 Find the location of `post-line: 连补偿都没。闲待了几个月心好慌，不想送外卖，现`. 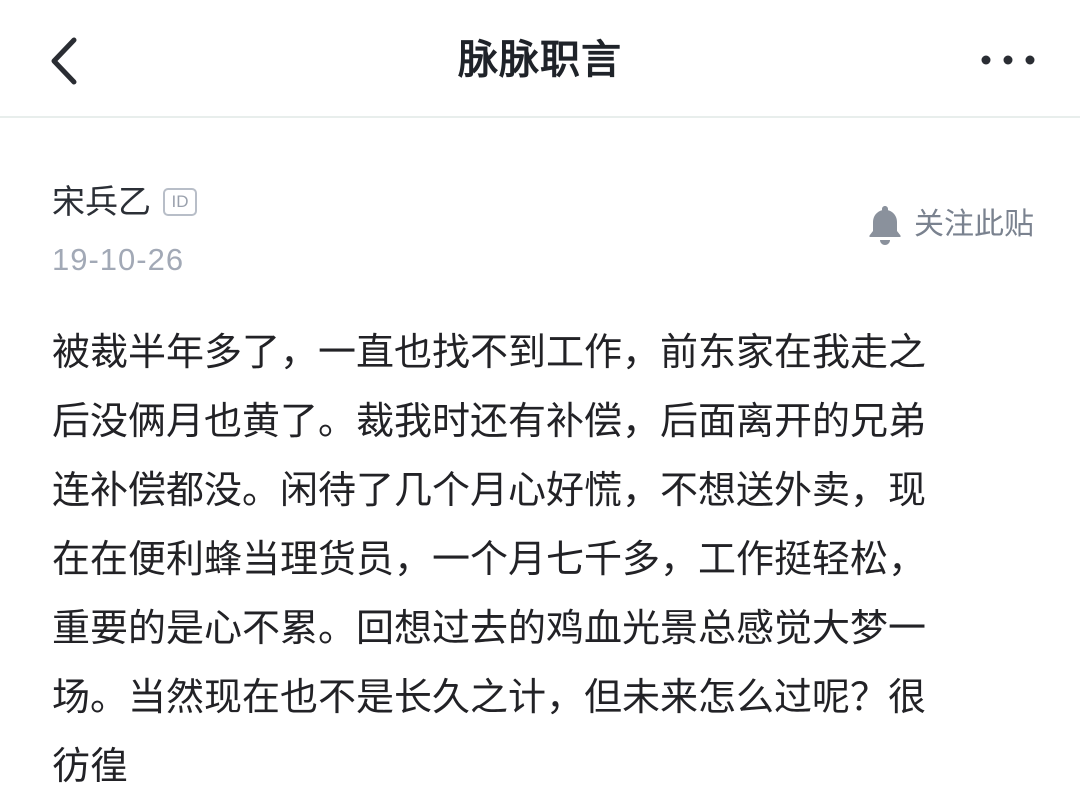

post-line: 连补偿都没。闲待了几个月心好慌，不想送外卖，现 is located at coordinates (489, 490).